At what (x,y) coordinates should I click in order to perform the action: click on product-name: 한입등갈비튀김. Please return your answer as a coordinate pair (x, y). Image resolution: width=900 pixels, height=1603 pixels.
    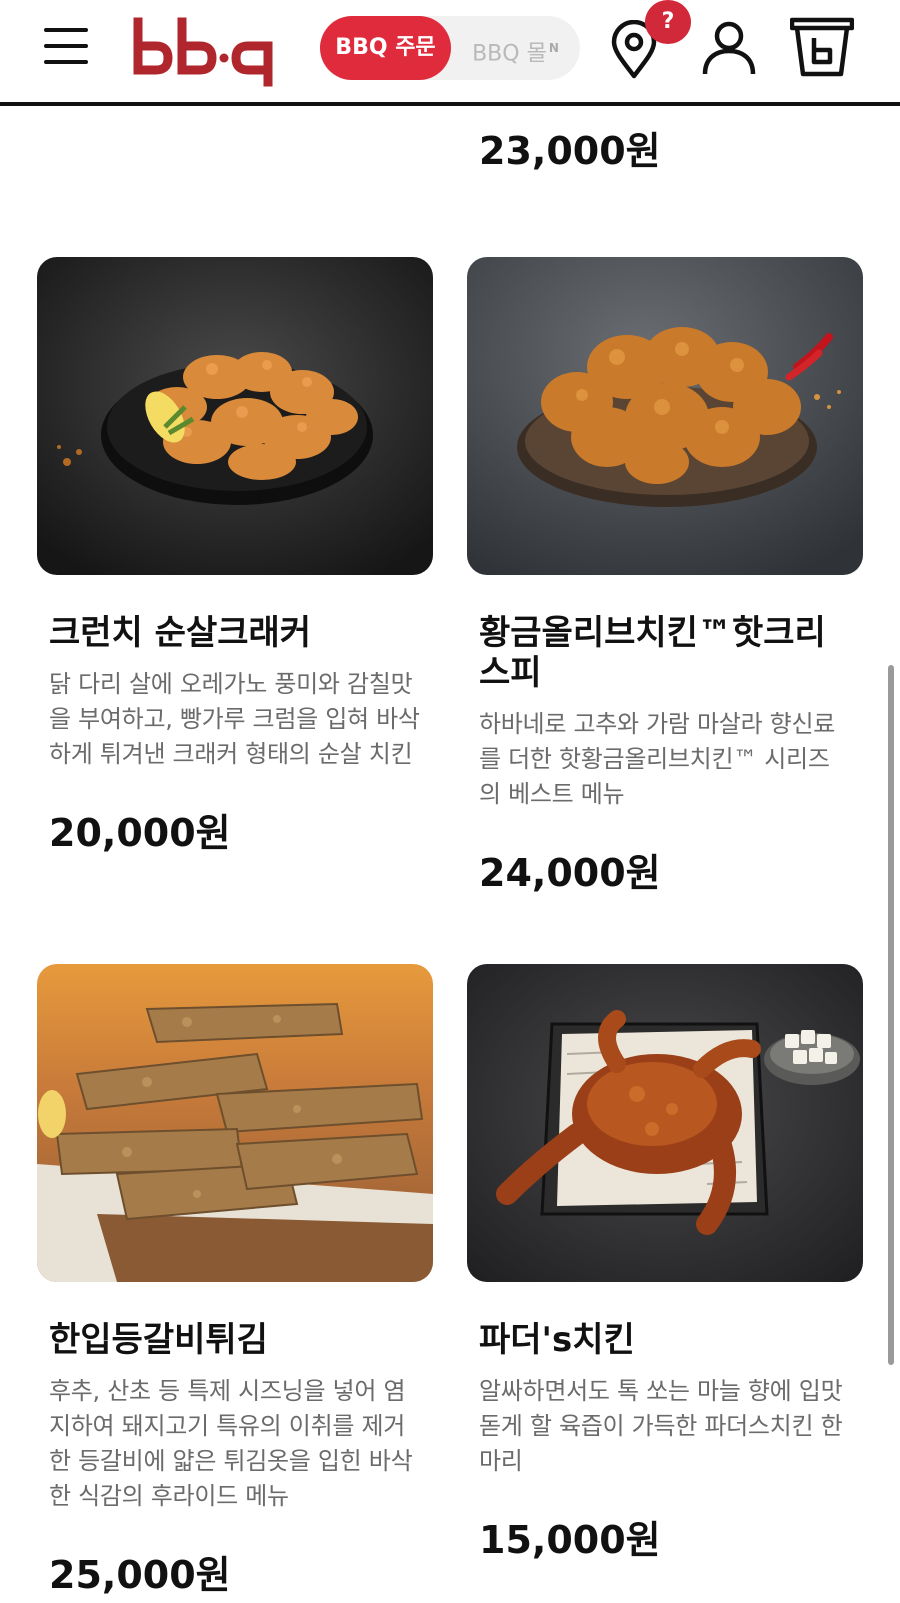
    Looking at the image, I should click on (235, 1340).